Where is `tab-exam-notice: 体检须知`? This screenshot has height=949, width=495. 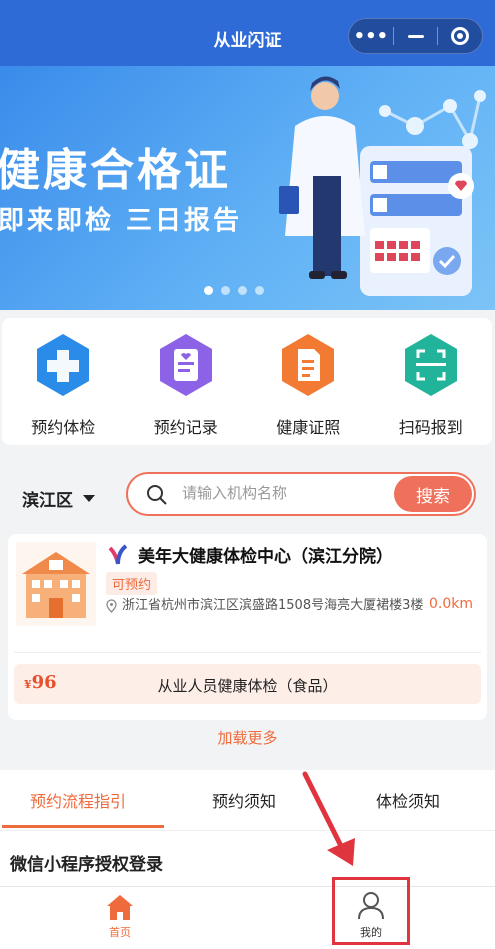
tab-exam-notice: 体检须知 is located at coordinates (408, 800).